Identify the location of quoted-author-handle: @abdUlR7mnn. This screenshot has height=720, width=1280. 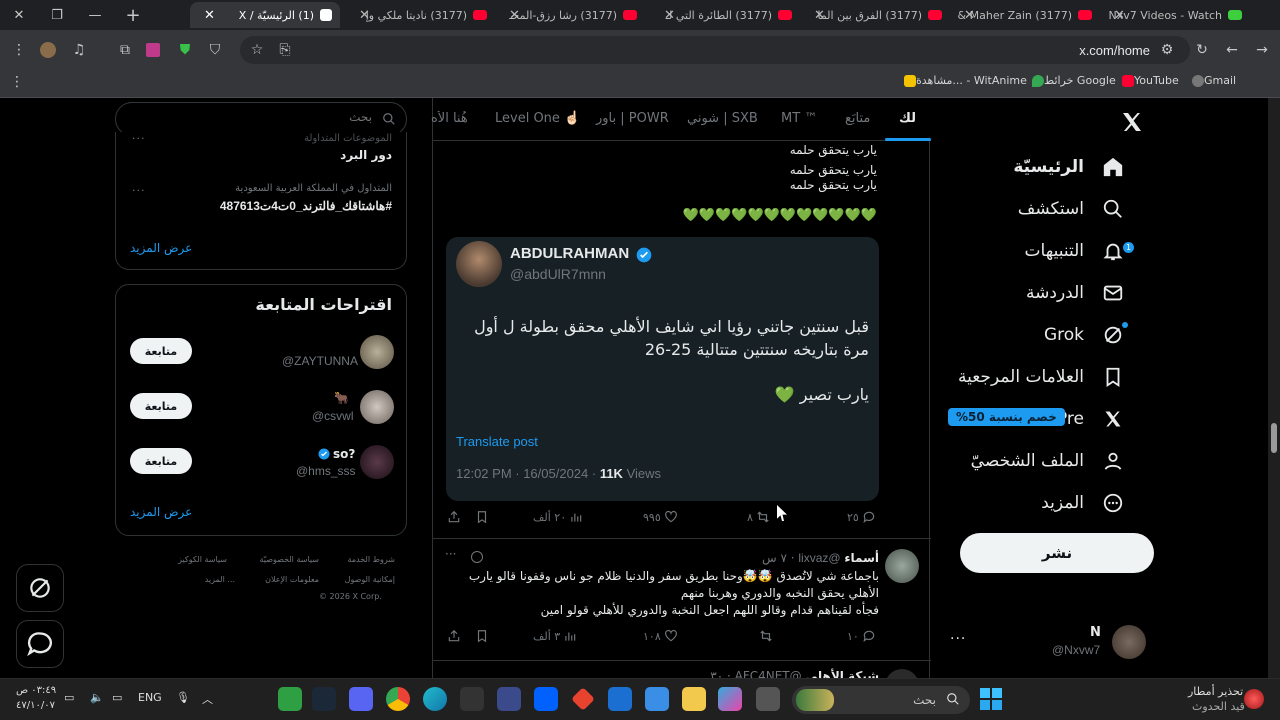
(558, 274).